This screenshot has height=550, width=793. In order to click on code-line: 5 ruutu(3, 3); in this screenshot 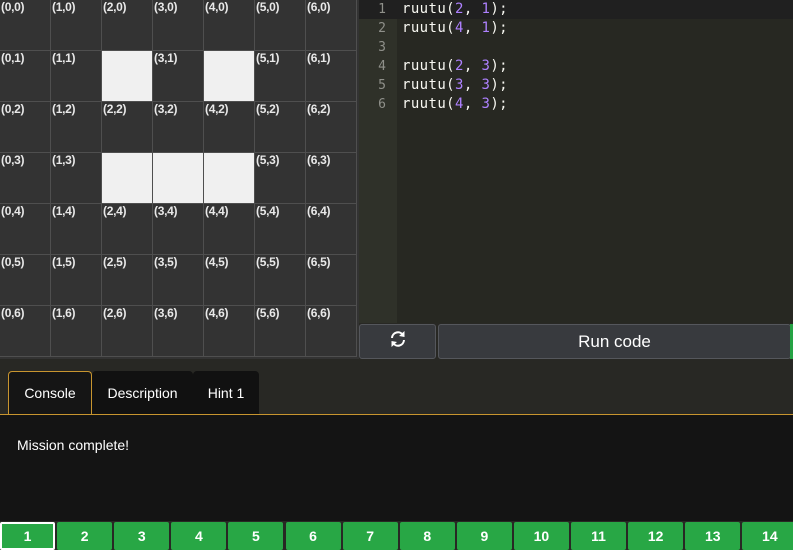, I will do `click(576, 85)`.